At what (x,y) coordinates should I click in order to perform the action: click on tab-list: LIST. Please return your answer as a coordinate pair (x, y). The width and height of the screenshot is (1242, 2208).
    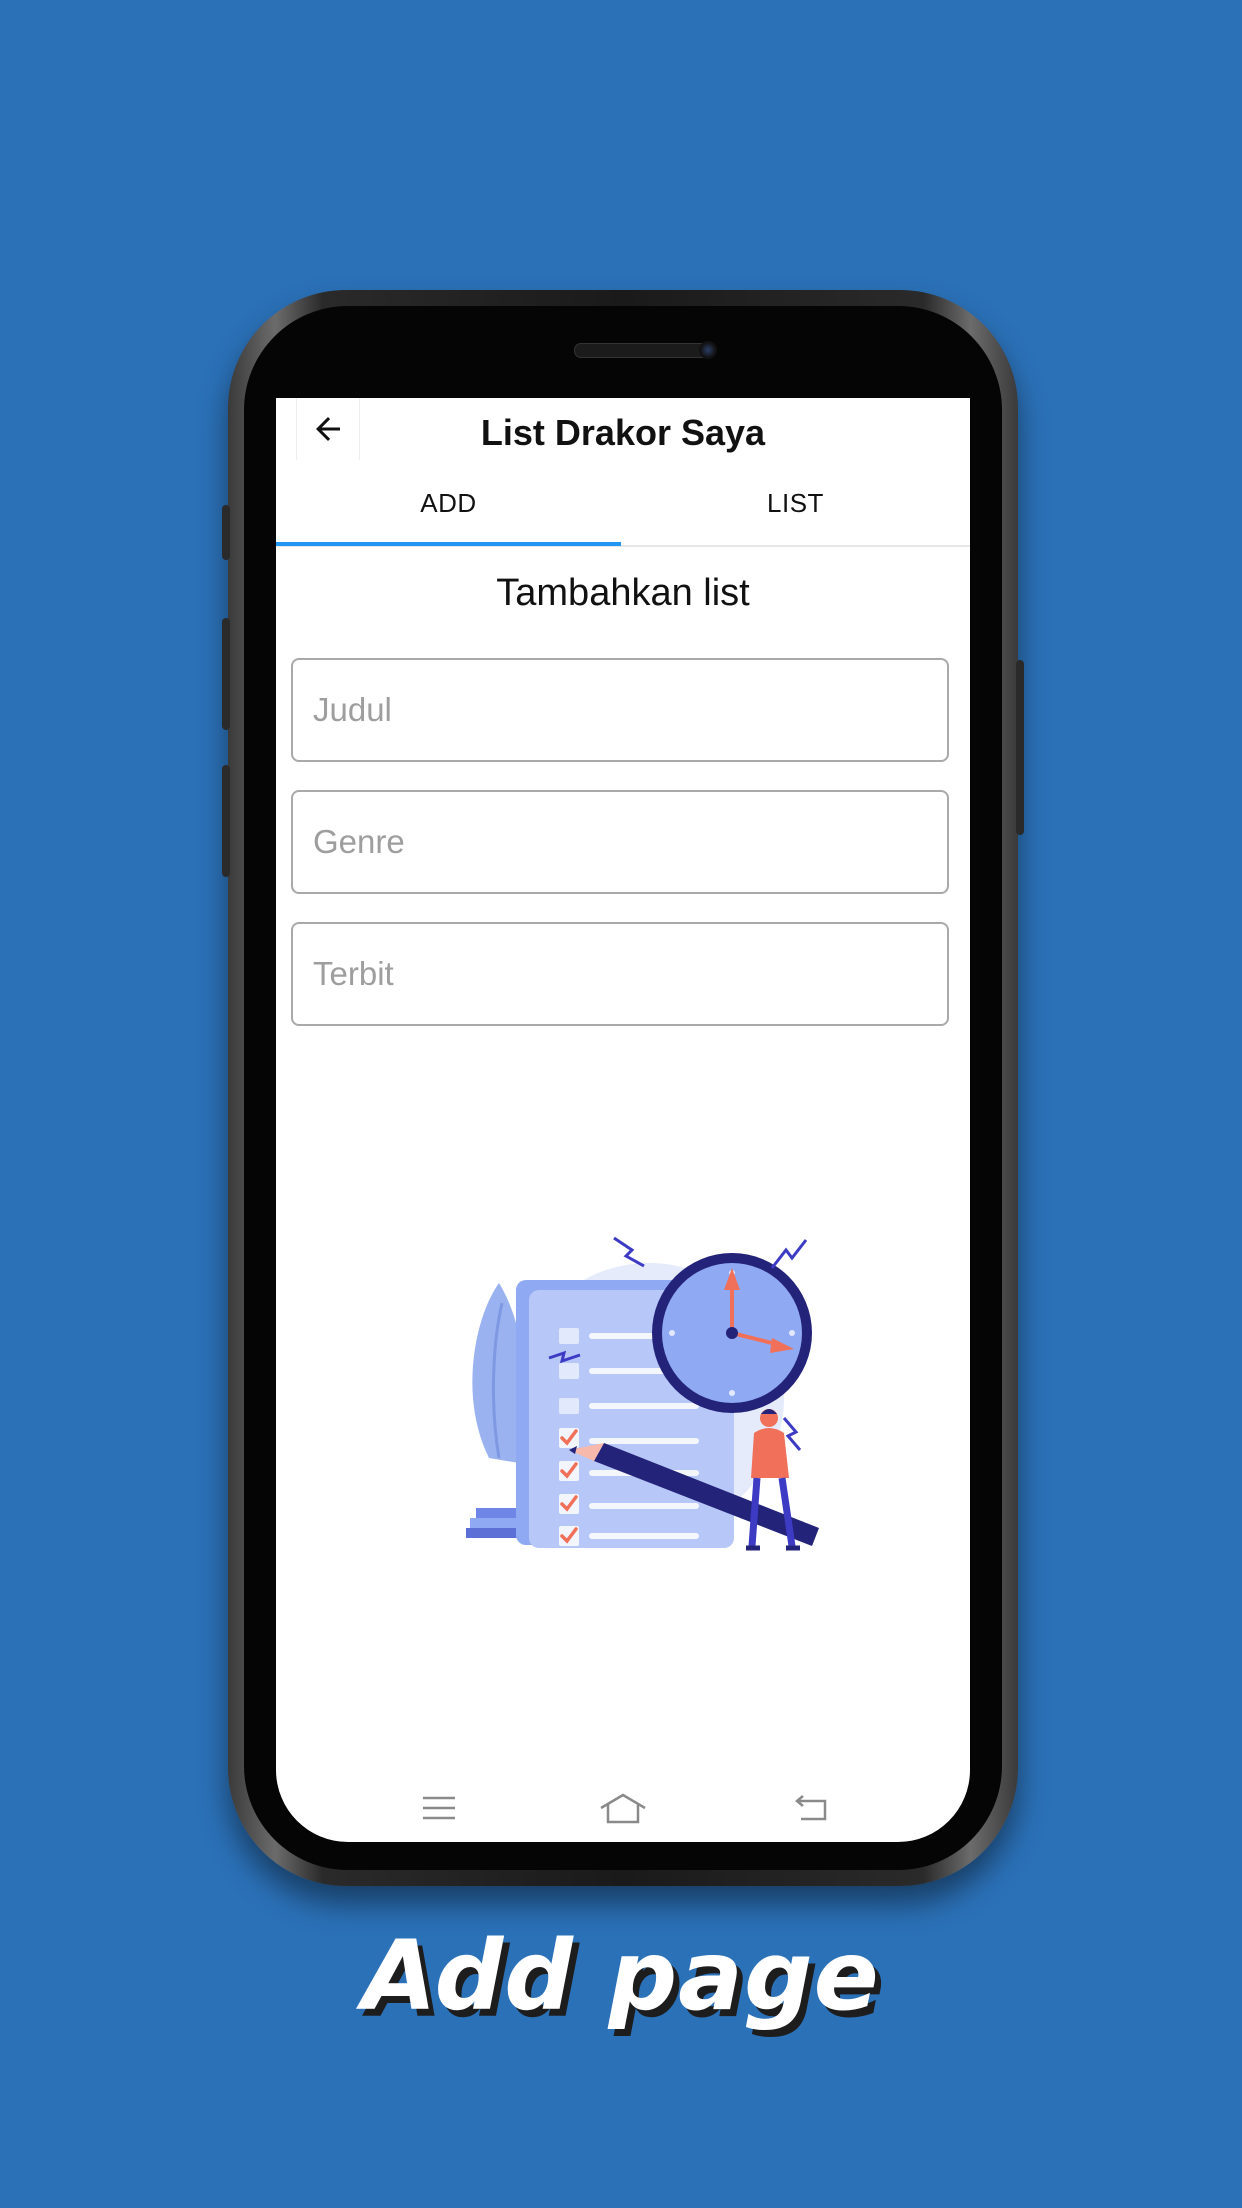
    Looking at the image, I should click on (795, 513).